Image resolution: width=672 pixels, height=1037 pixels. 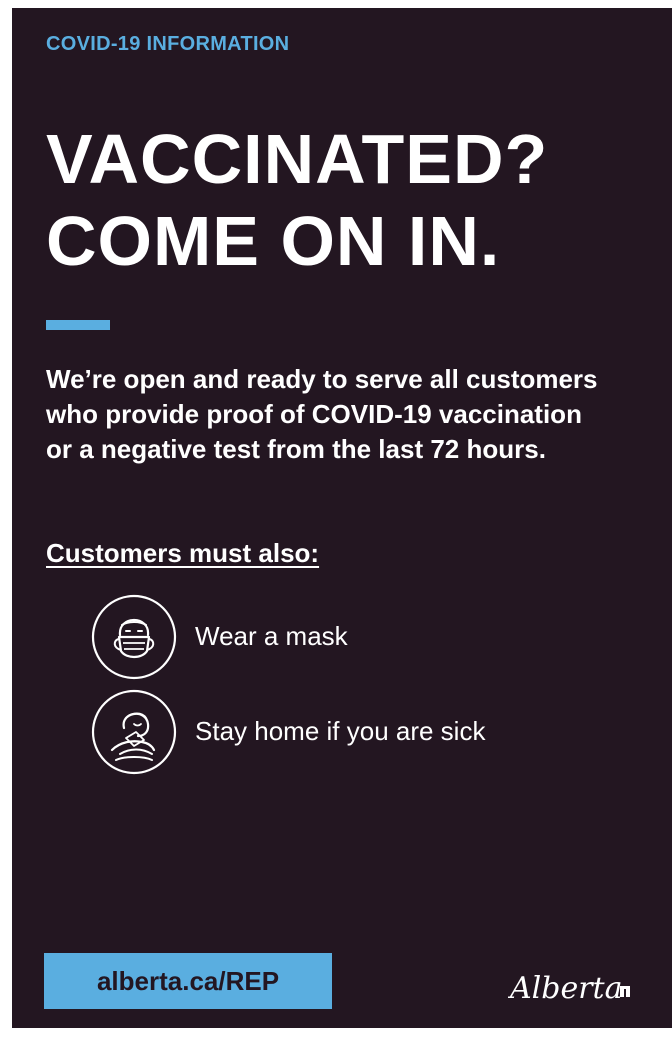 What do you see at coordinates (134, 637) in the screenshot?
I see `face-mask-icon` at bounding box center [134, 637].